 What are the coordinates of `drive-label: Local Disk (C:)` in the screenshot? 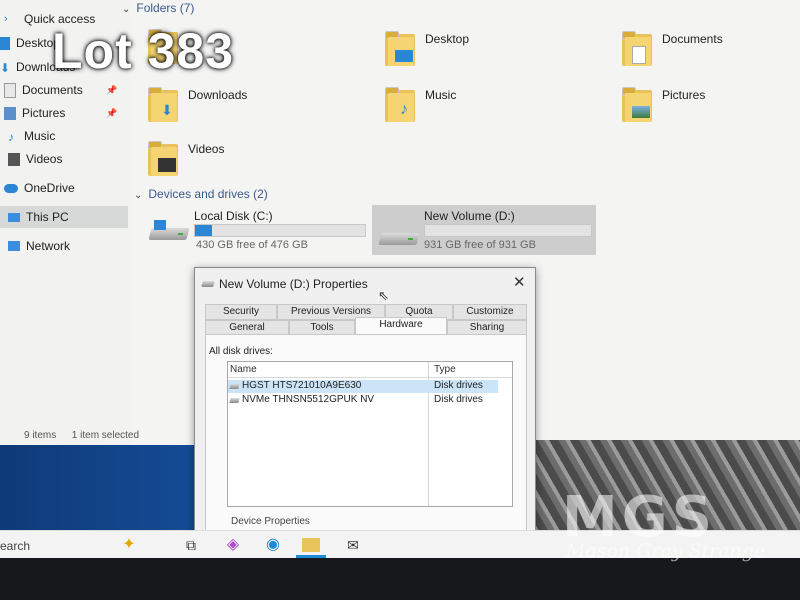 It's located at (233, 216).